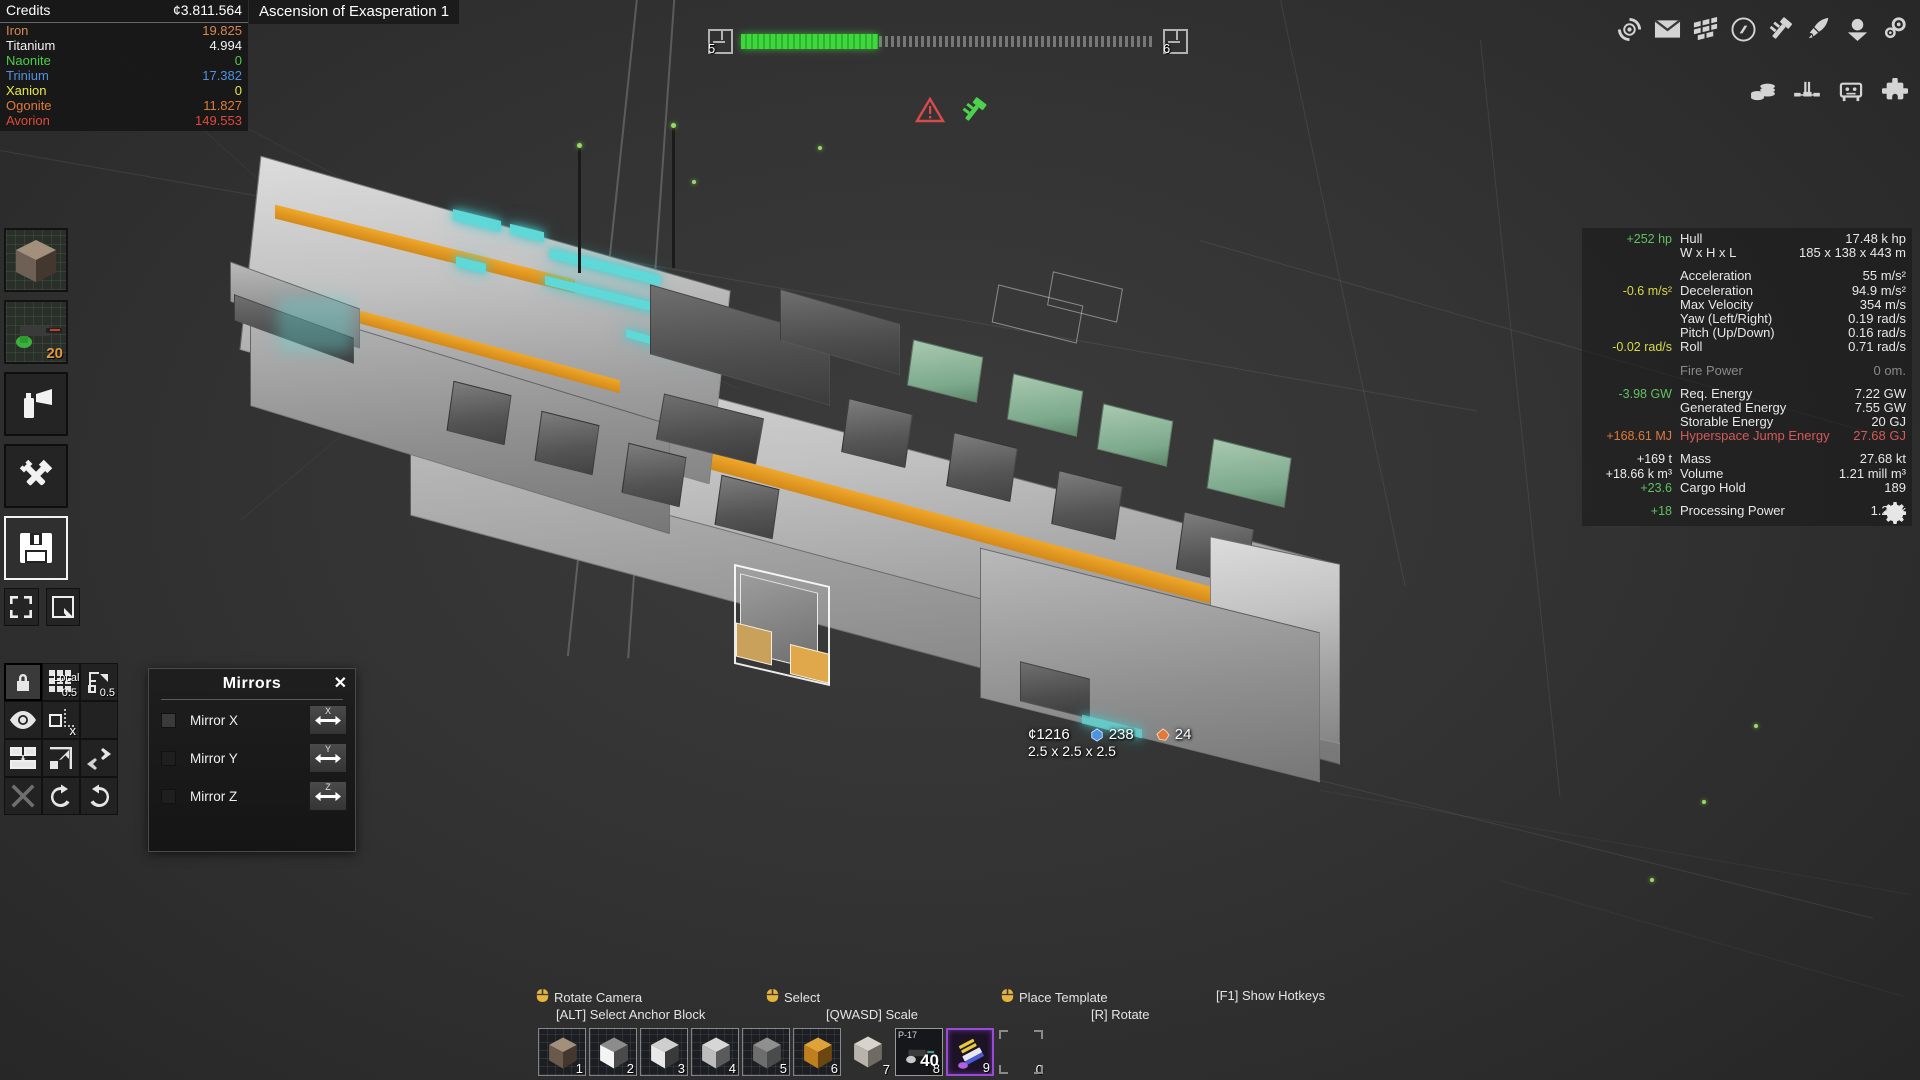  What do you see at coordinates (1096, 735) in the screenshot?
I see `trinium-material-icon` at bounding box center [1096, 735].